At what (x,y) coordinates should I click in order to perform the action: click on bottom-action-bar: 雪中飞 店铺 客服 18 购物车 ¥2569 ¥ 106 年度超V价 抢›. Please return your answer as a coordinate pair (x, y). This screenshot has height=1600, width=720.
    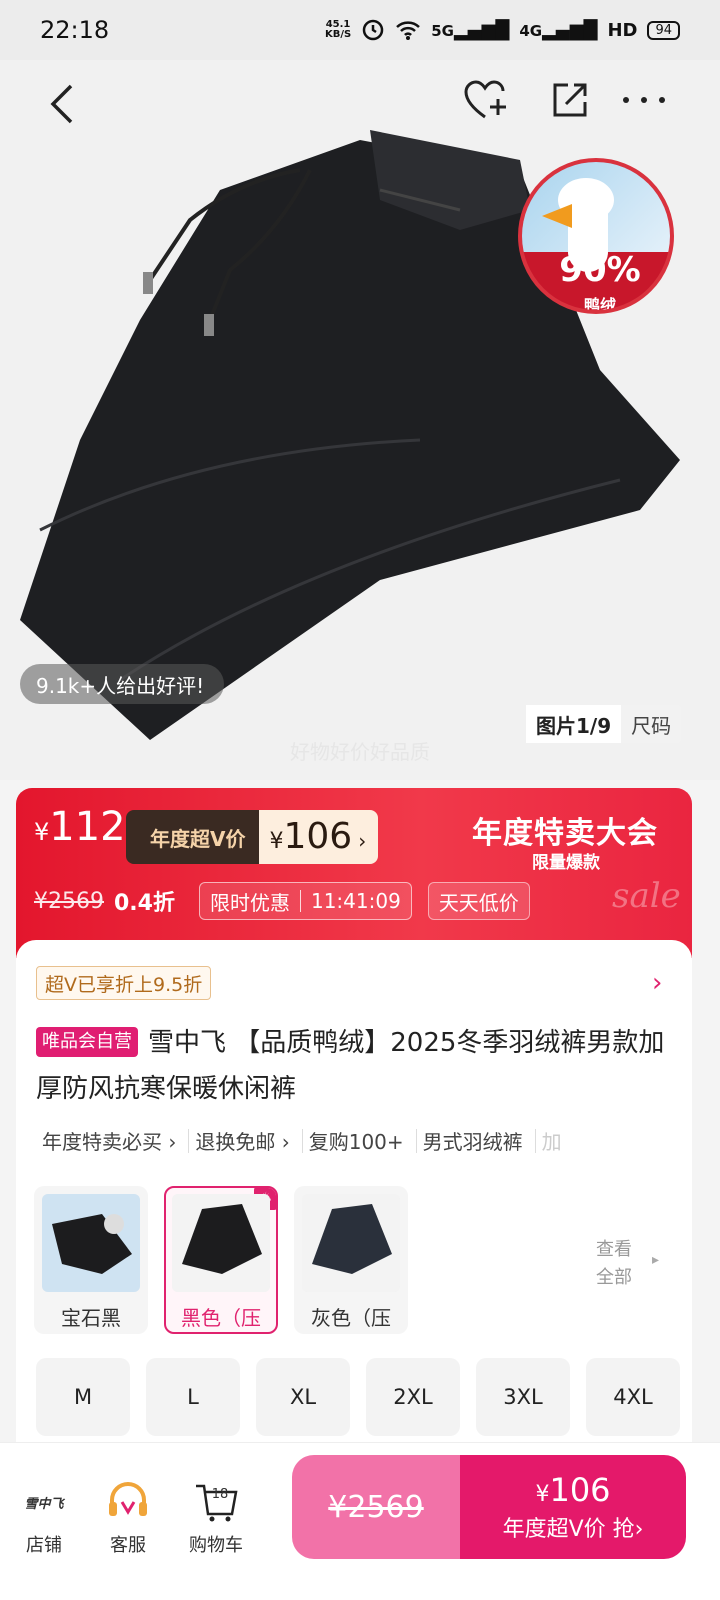
    Looking at the image, I should click on (360, 1521).